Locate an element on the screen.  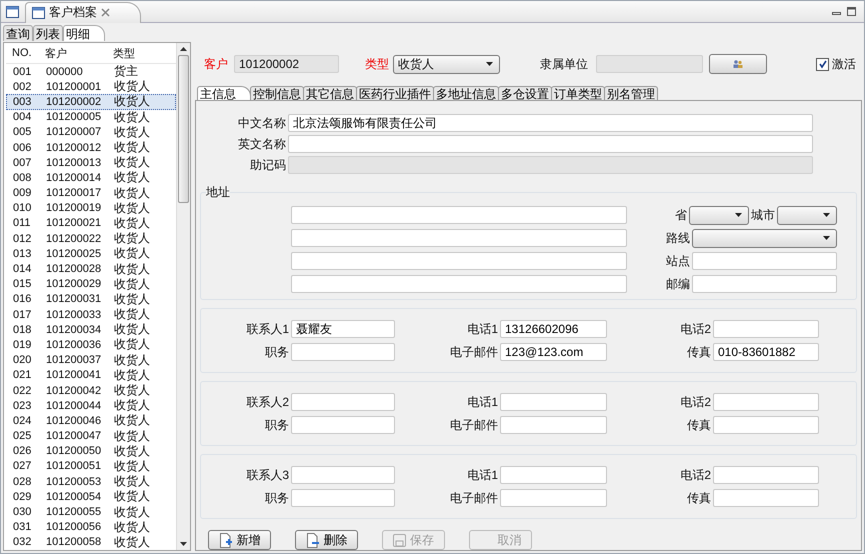
detail-tab: 多仓设置 is located at coordinates (525, 93).